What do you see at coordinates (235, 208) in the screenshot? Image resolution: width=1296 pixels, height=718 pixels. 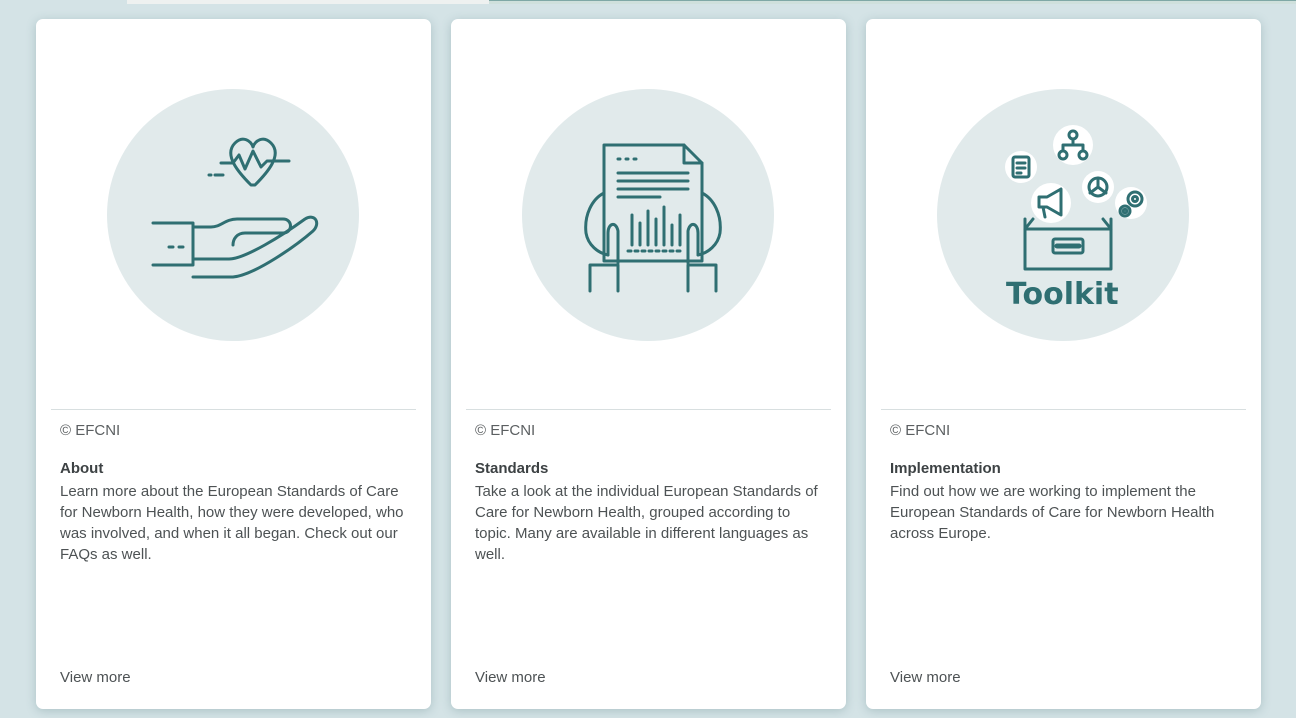 I see `heart-hand-icon` at bounding box center [235, 208].